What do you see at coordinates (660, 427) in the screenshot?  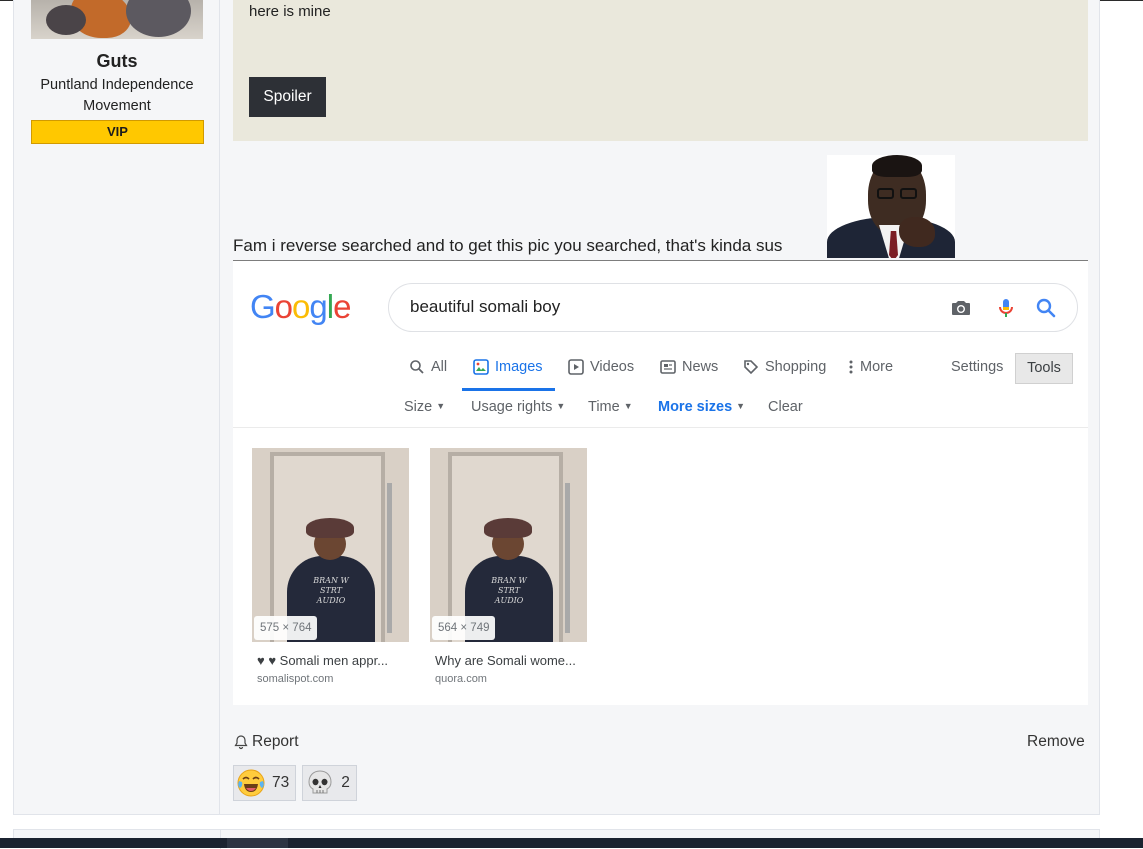 I see `results-divider` at bounding box center [660, 427].